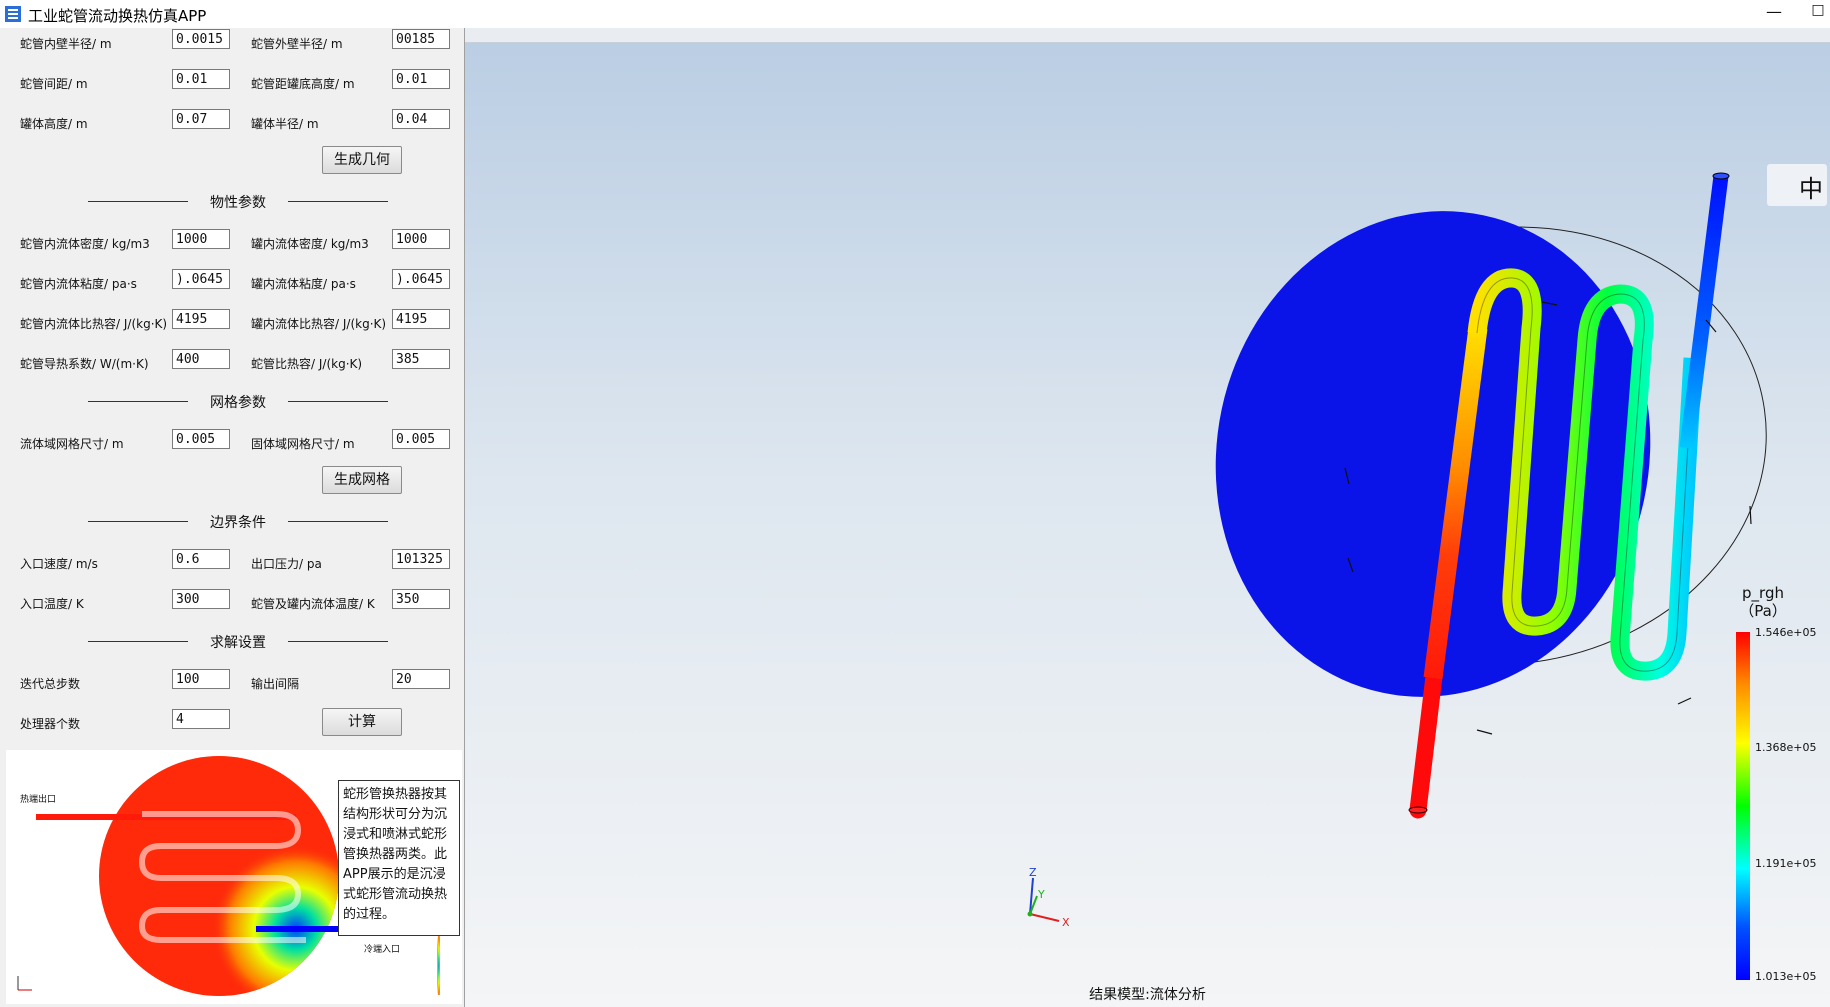 The width and height of the screenshot is (1830, 1007). I want to click on tank-density-label: 罐内流体密度/ kg/m3, so click(310, 244).